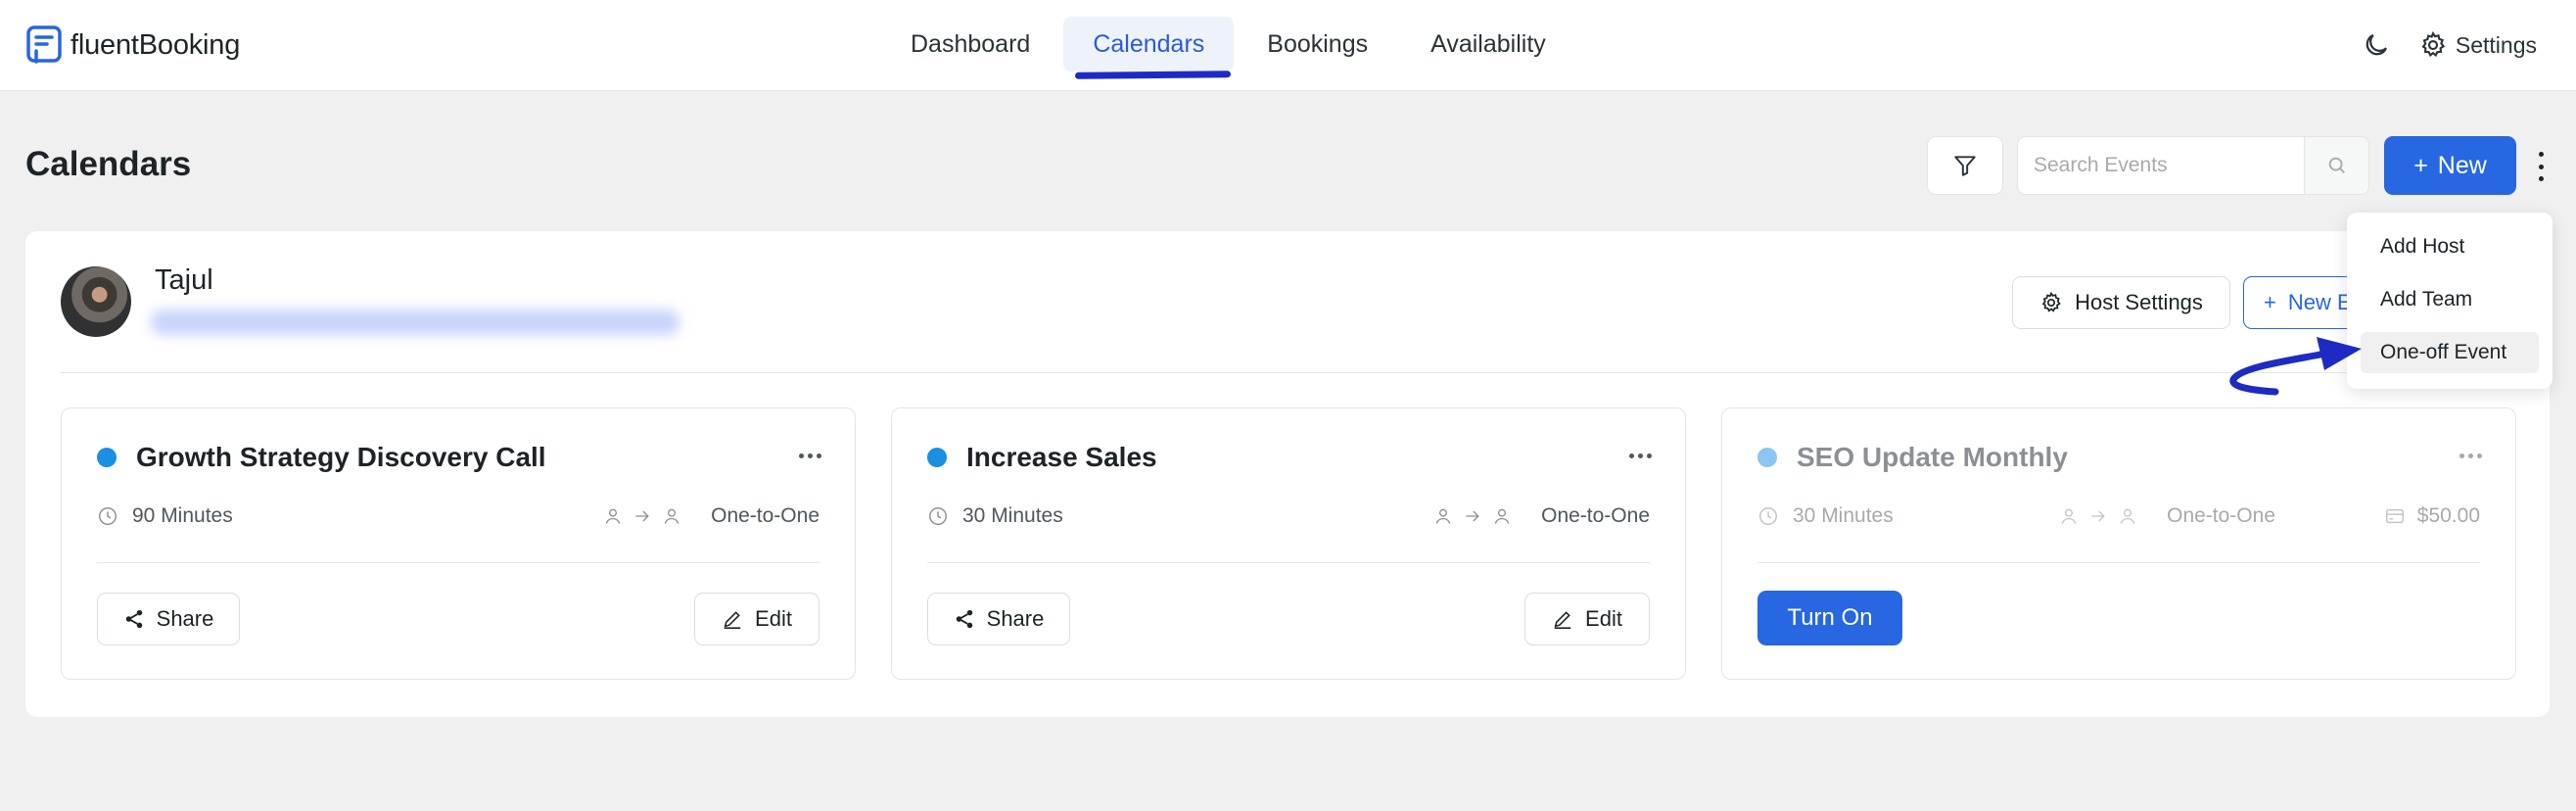 The height and width of the screenshot is (811, 2576). Describe the element at coordinates (2161, 165) in the screenshot. I see `search-input` at that location.